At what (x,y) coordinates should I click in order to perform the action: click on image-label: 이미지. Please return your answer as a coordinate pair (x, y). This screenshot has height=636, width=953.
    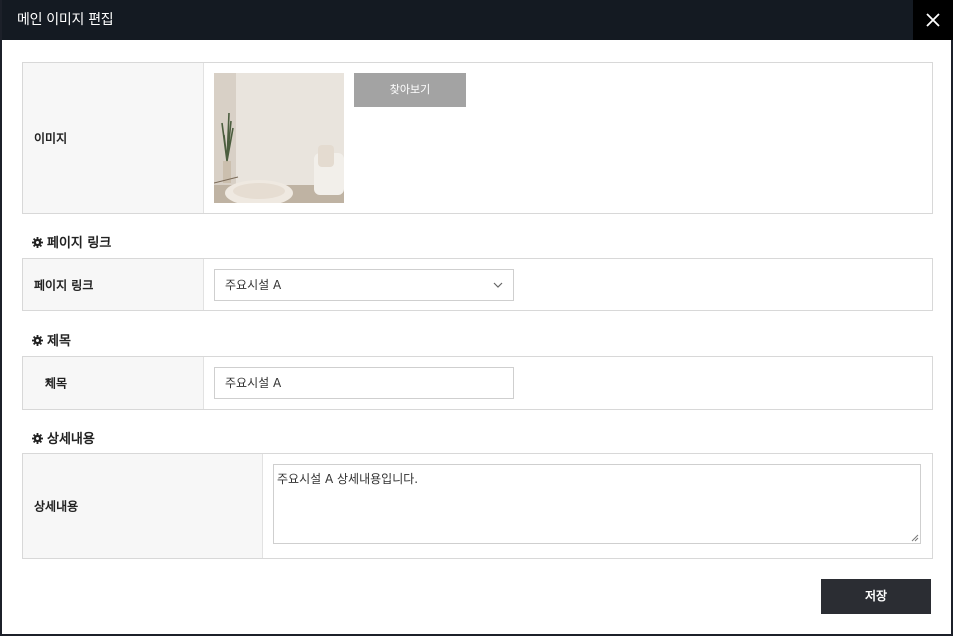
    Looking at the image, I should click on (51, 138).